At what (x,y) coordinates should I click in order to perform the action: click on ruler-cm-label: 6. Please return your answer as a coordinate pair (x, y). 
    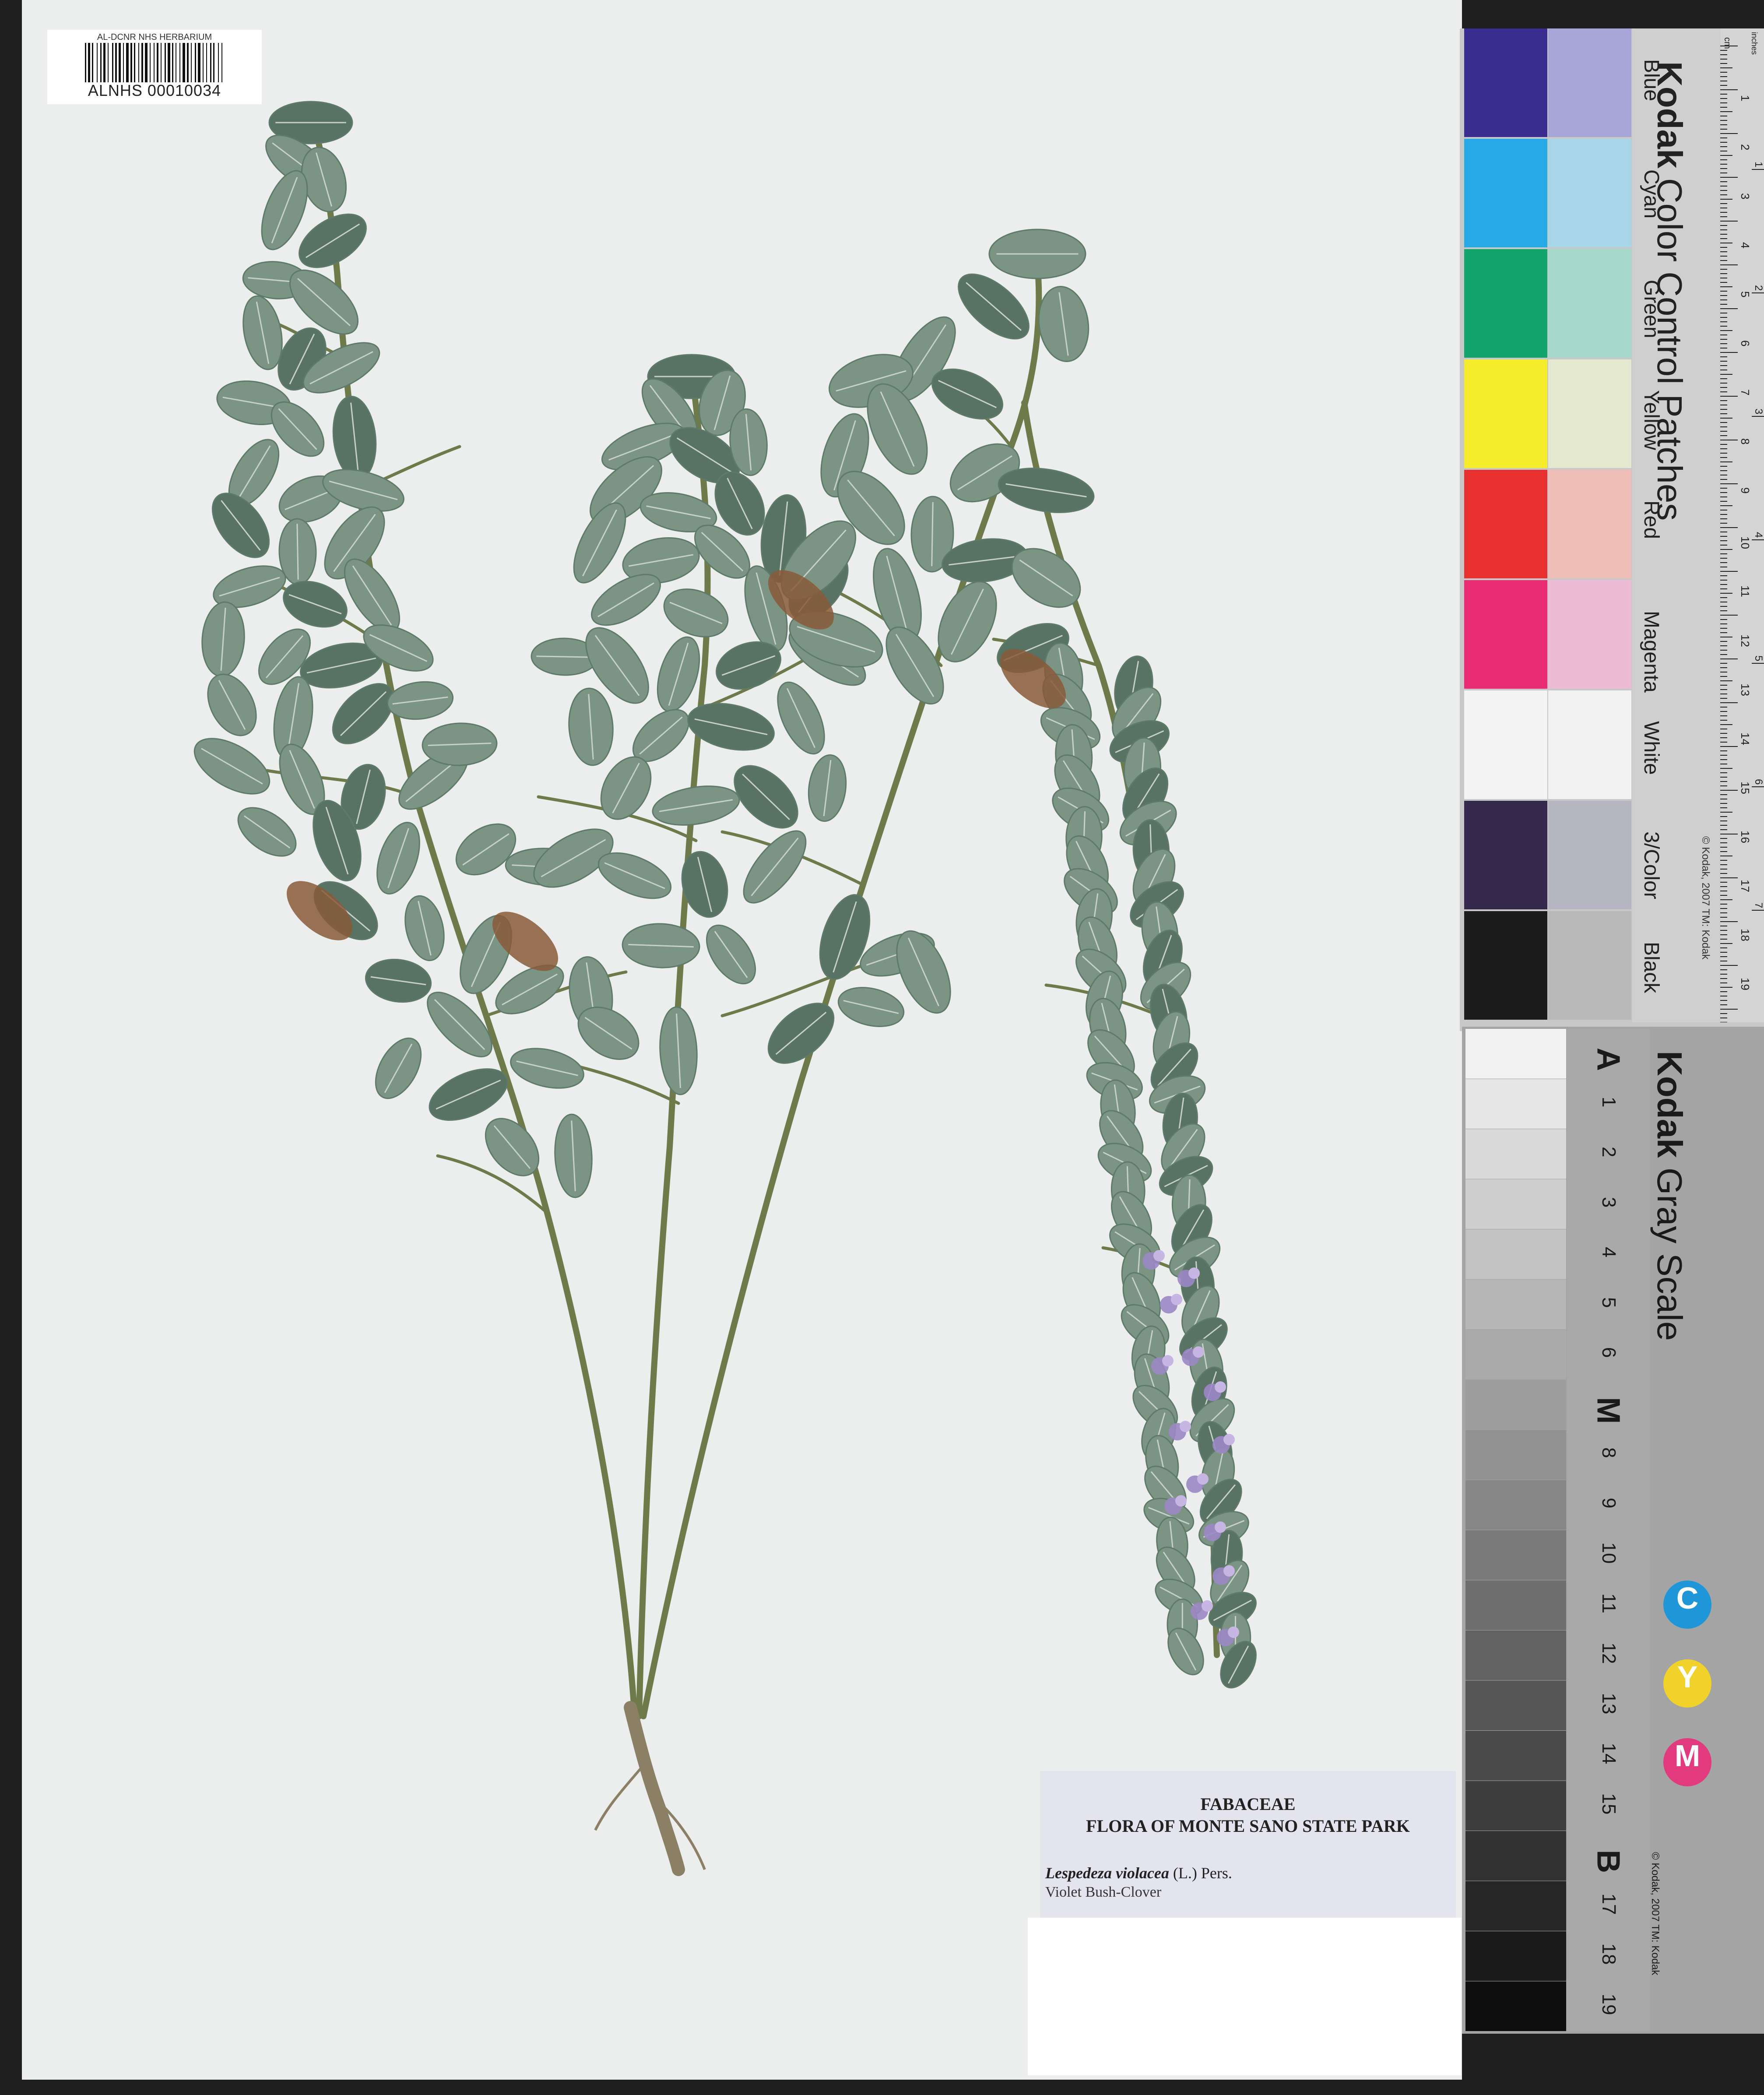
    Looking at the image, I should click on (1746, 343).